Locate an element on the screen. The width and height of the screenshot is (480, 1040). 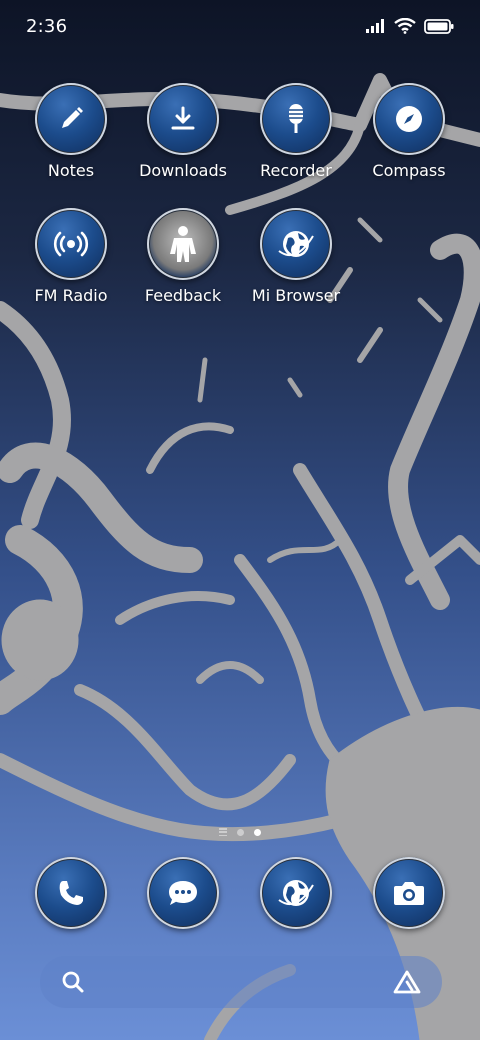
page-indicator-list-icon is located at coordinates (223, 832).